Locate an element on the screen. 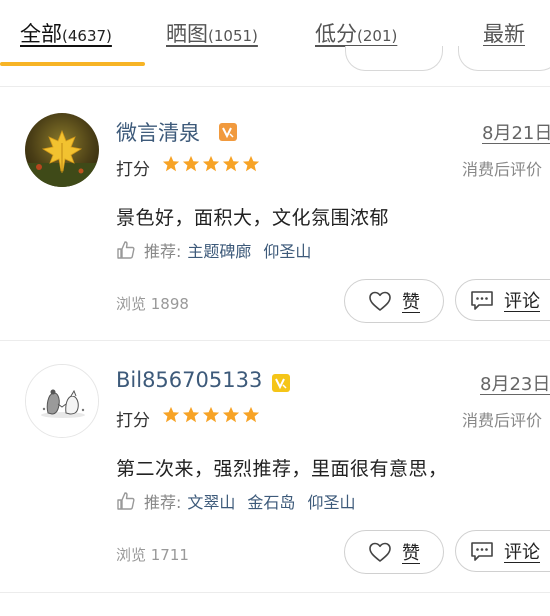 This screenshot has width=550, height=616. tab-all-count: (4637) is located at coordinates (87, 36).